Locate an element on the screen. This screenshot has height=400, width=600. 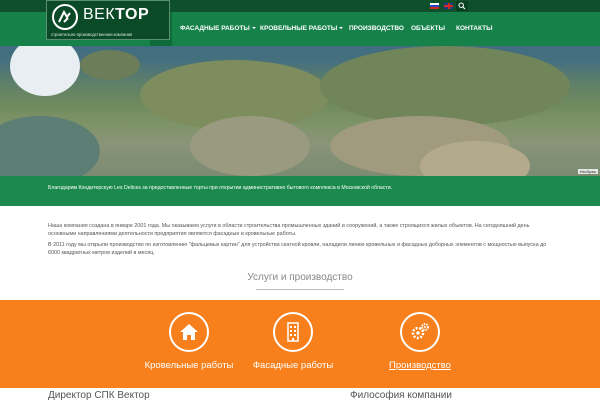
home-icon is located at coordinates (189, 332).